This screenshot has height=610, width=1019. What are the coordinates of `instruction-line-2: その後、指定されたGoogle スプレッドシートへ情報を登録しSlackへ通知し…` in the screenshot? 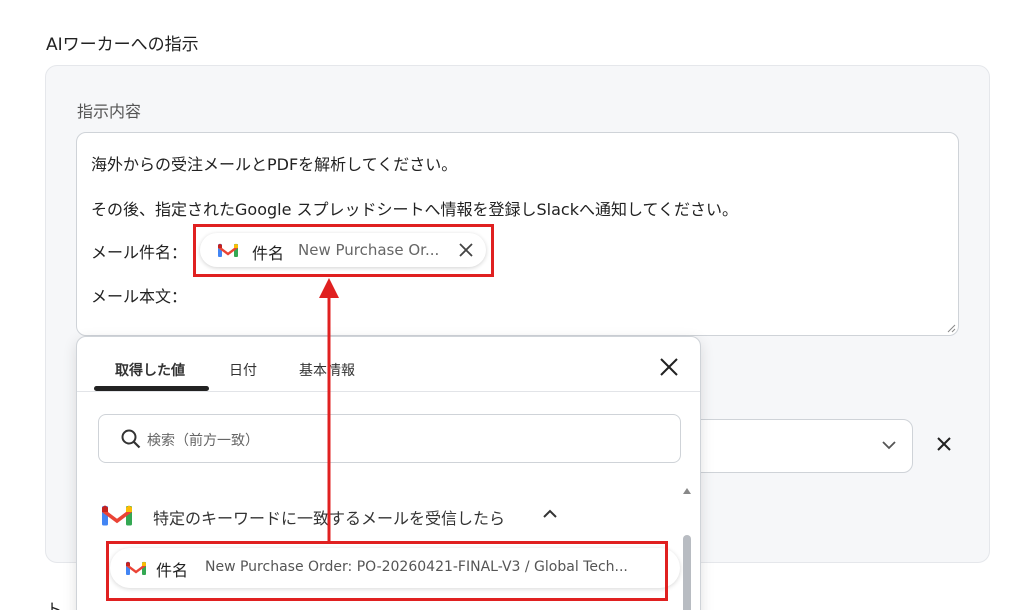 It's located at (415, 209).